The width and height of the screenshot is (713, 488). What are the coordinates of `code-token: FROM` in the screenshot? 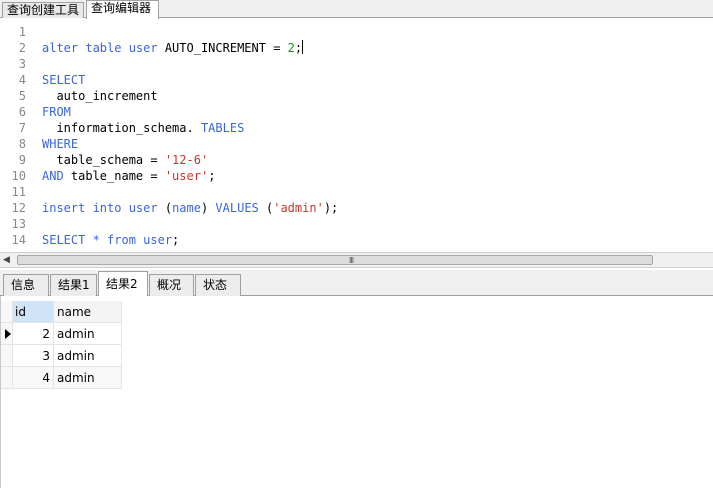 It's located at (56, 112).